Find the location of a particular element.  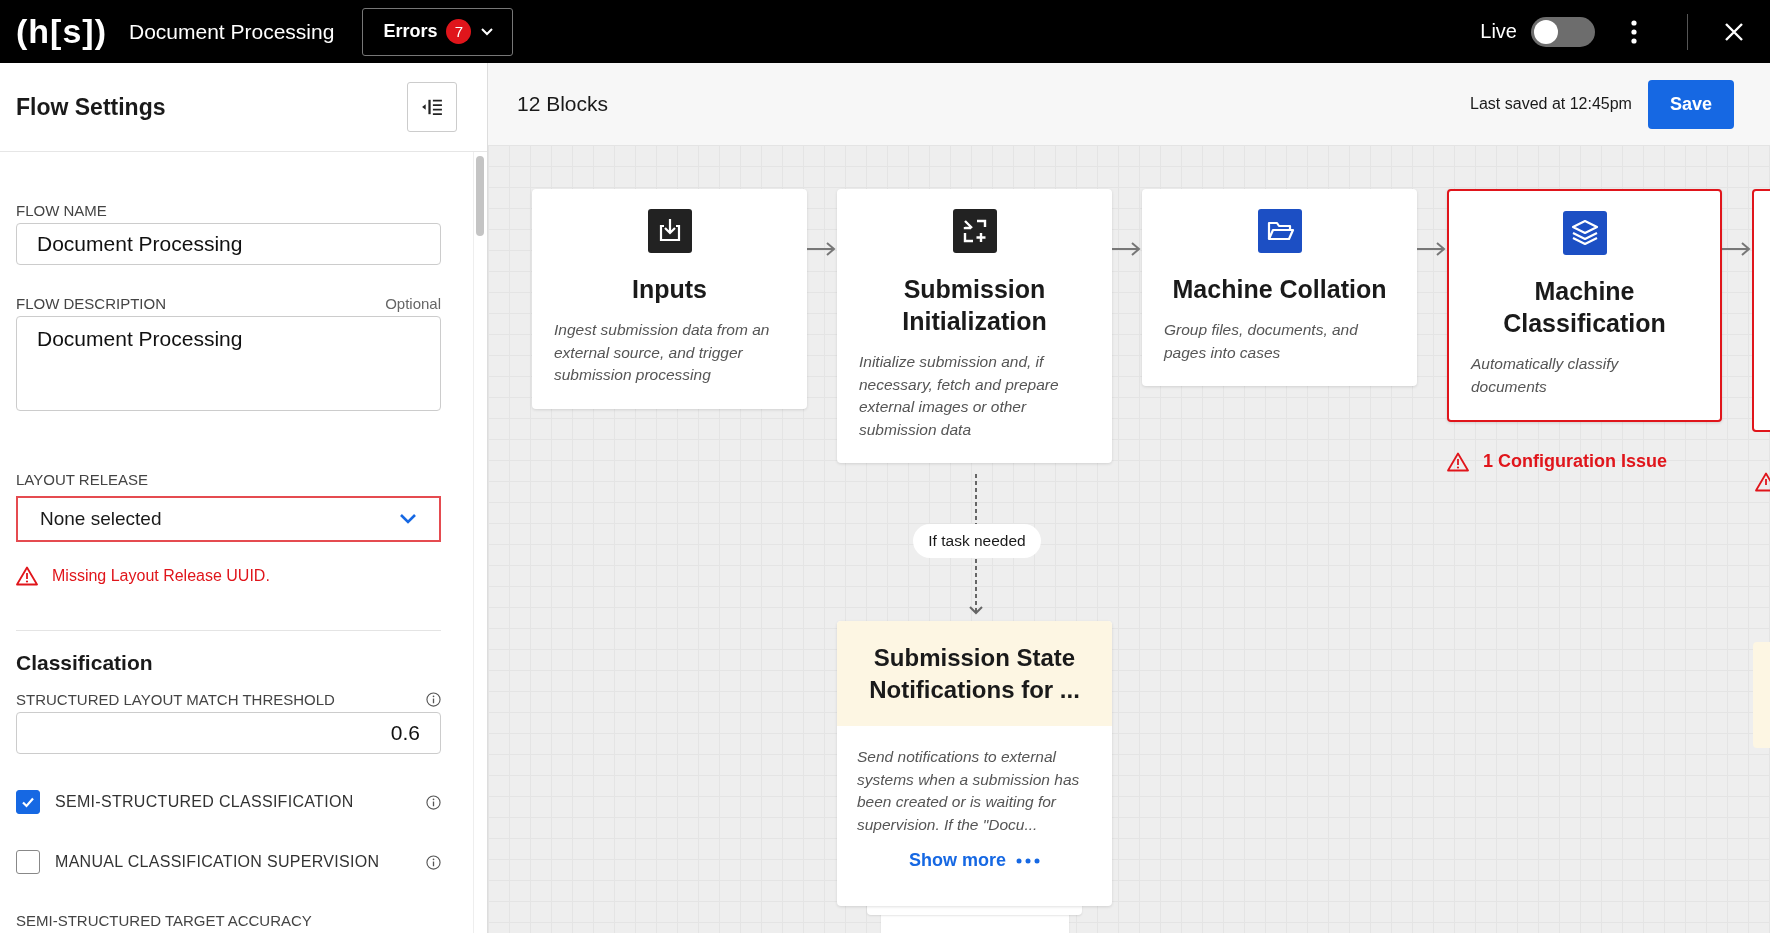

error-message: Missing Layout Release UUID. is located at coordinates (161, 576).